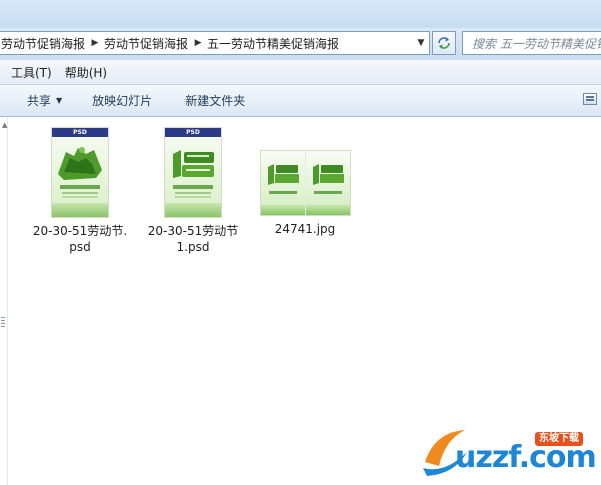  I want to click on refresh-button, so click(444, 43).